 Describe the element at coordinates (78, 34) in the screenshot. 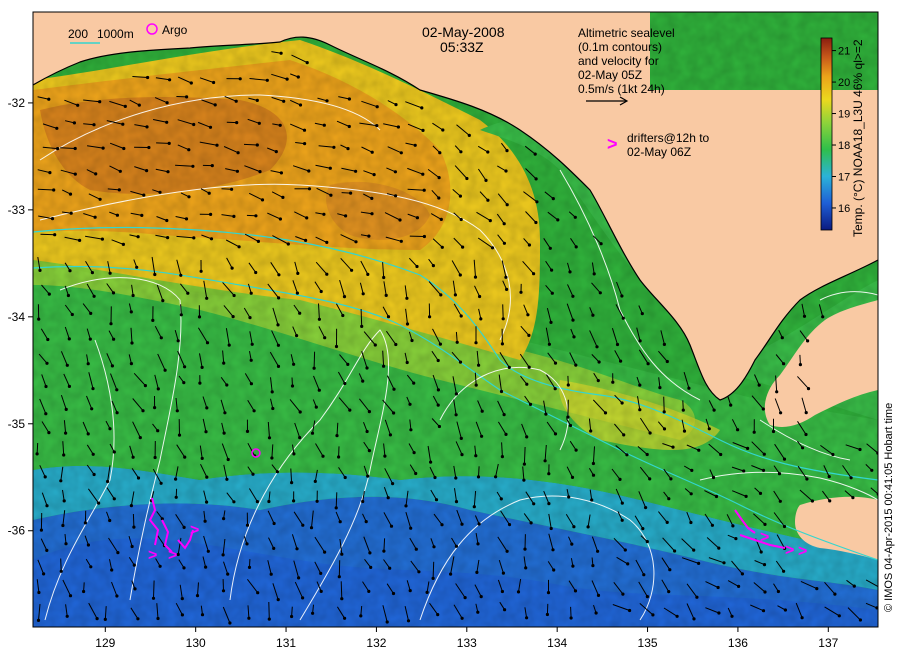

I see `isobath-legend-200: 200` at that location.